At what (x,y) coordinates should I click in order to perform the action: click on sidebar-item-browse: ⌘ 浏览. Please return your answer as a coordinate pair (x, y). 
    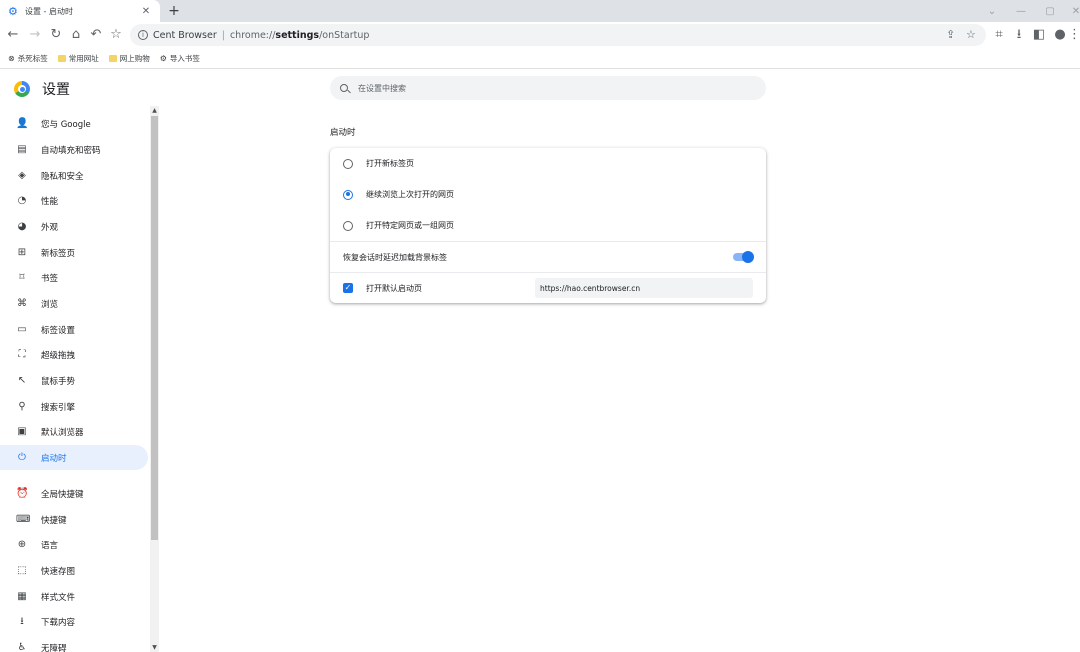
    Looking at the image, I should click on (74, 303).